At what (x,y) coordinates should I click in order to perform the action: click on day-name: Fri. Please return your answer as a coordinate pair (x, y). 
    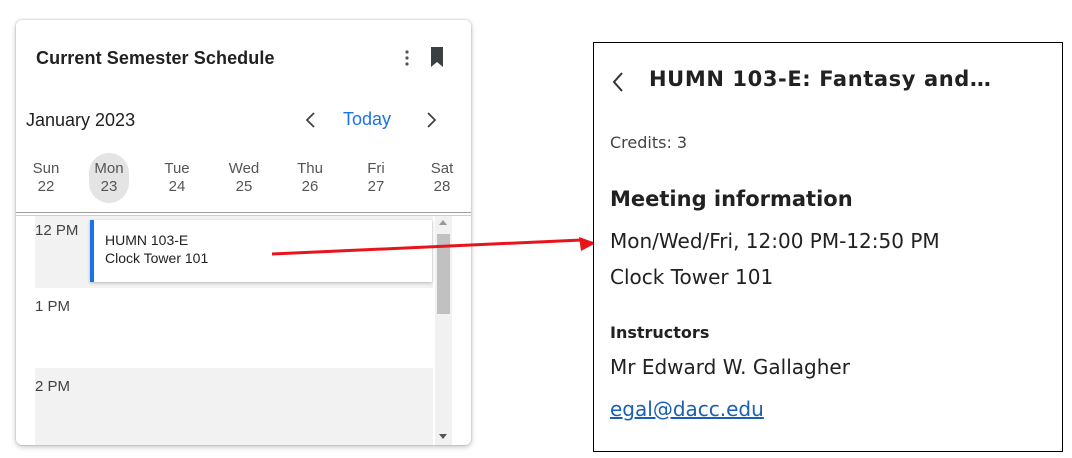
    Looking at the image, I should click on (376, 168).